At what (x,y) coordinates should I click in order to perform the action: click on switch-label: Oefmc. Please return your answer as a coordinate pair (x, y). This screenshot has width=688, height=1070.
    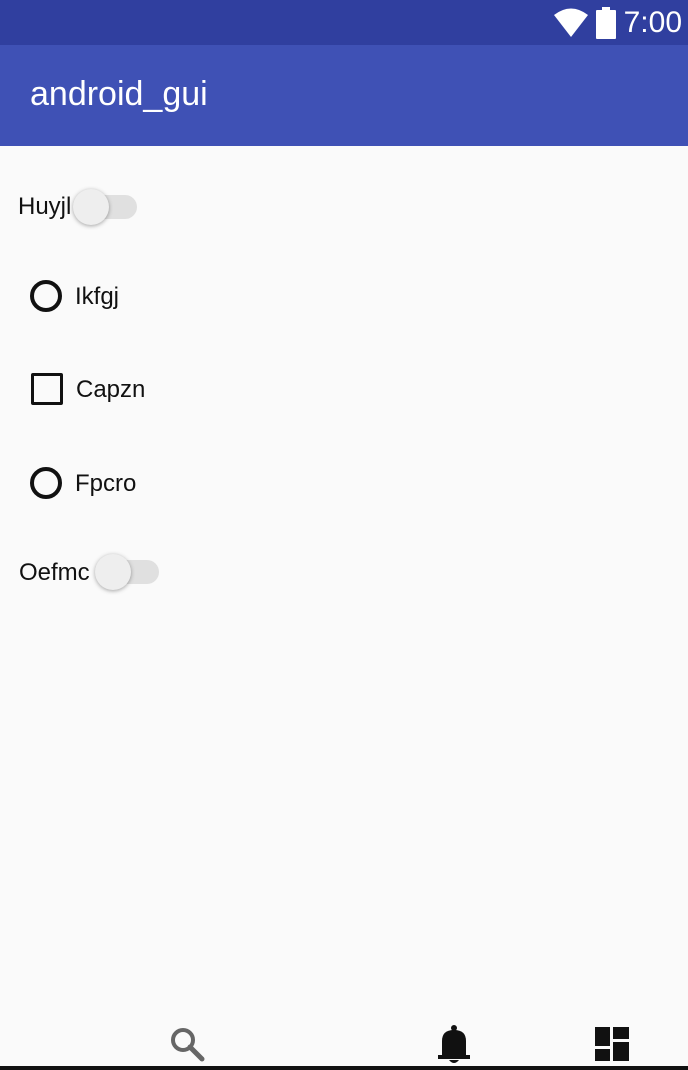
    Looking at the image, I should click on (54, 572).